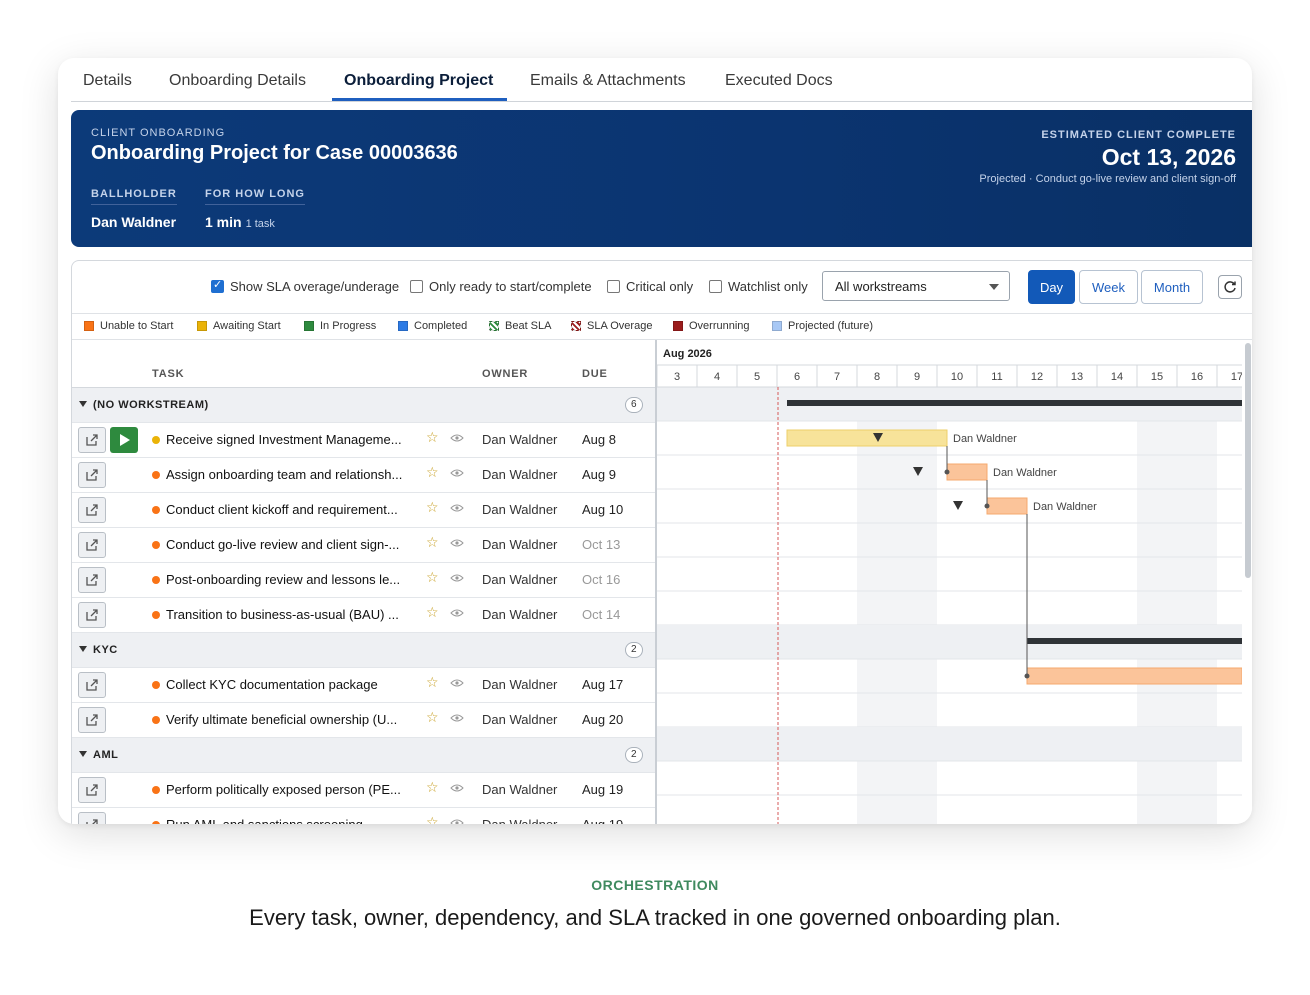 This screenshot has height=995, width=1310. What do you see at coordinates (363, 755) in the screenshot?
I see `workstream-group-row: AML 2` at bounding box center [363, 755].